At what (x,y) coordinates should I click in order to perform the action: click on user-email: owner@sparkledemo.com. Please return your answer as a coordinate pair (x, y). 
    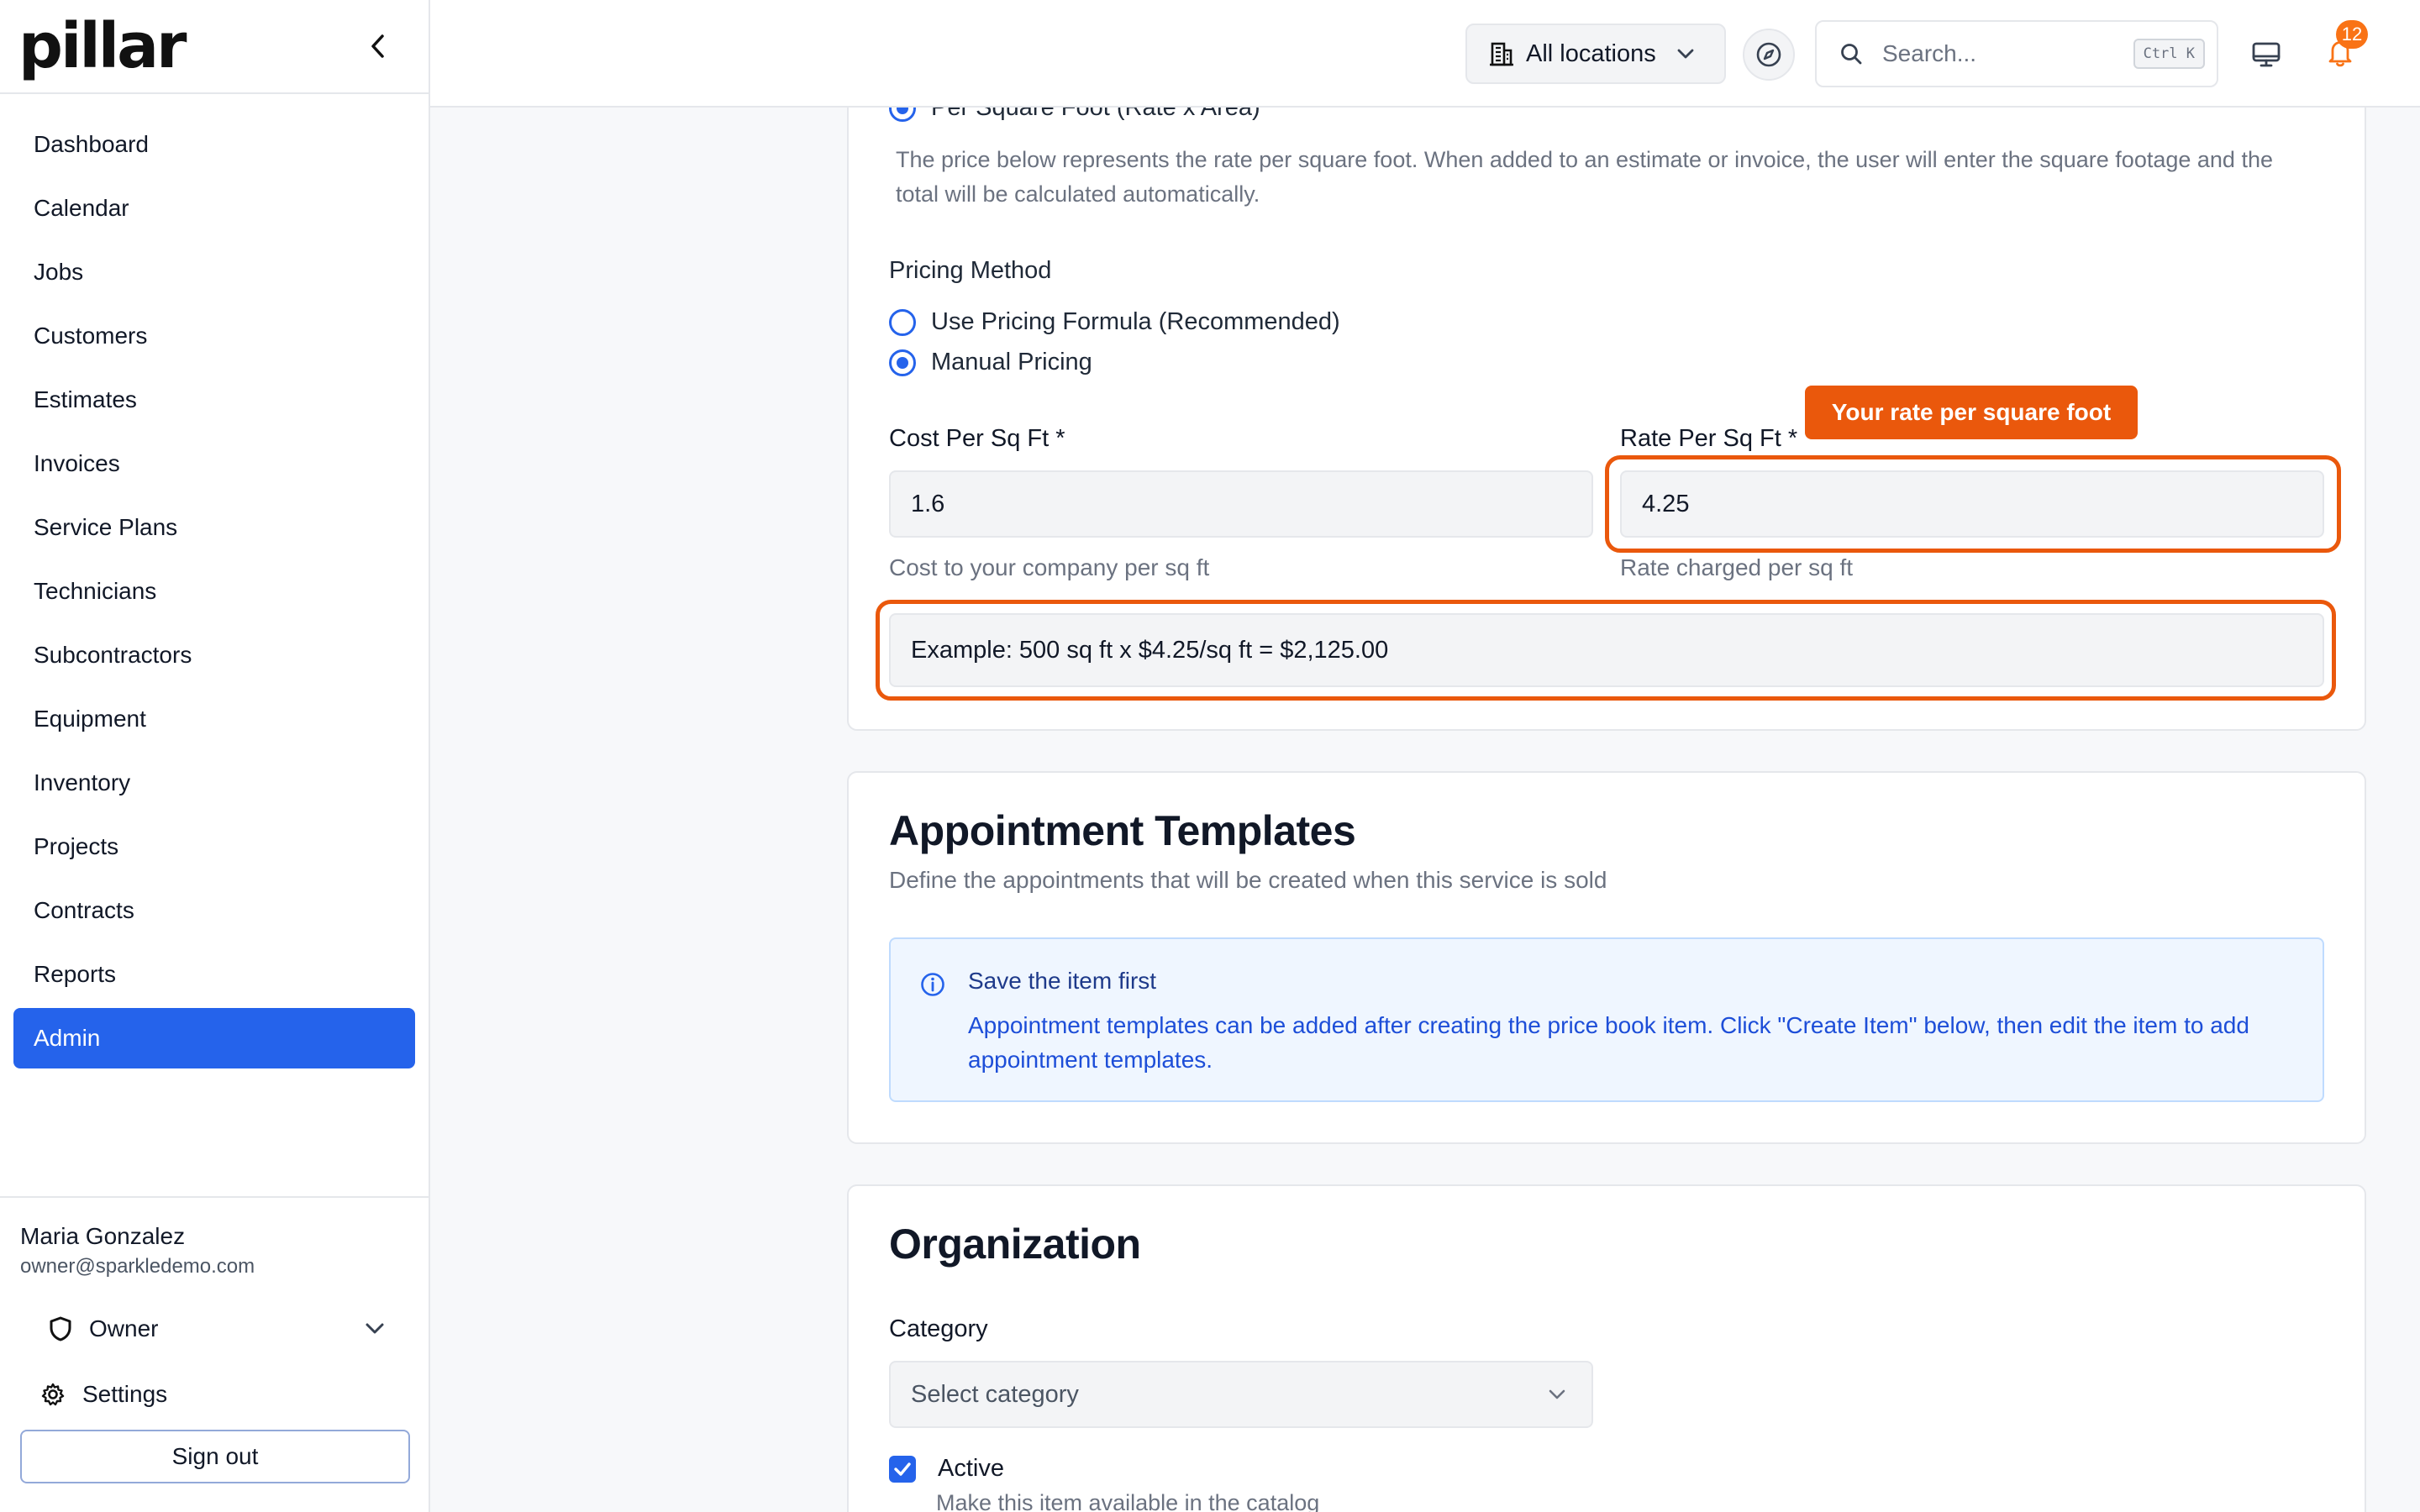
    Looking at the image, I should click on (138, 1266).